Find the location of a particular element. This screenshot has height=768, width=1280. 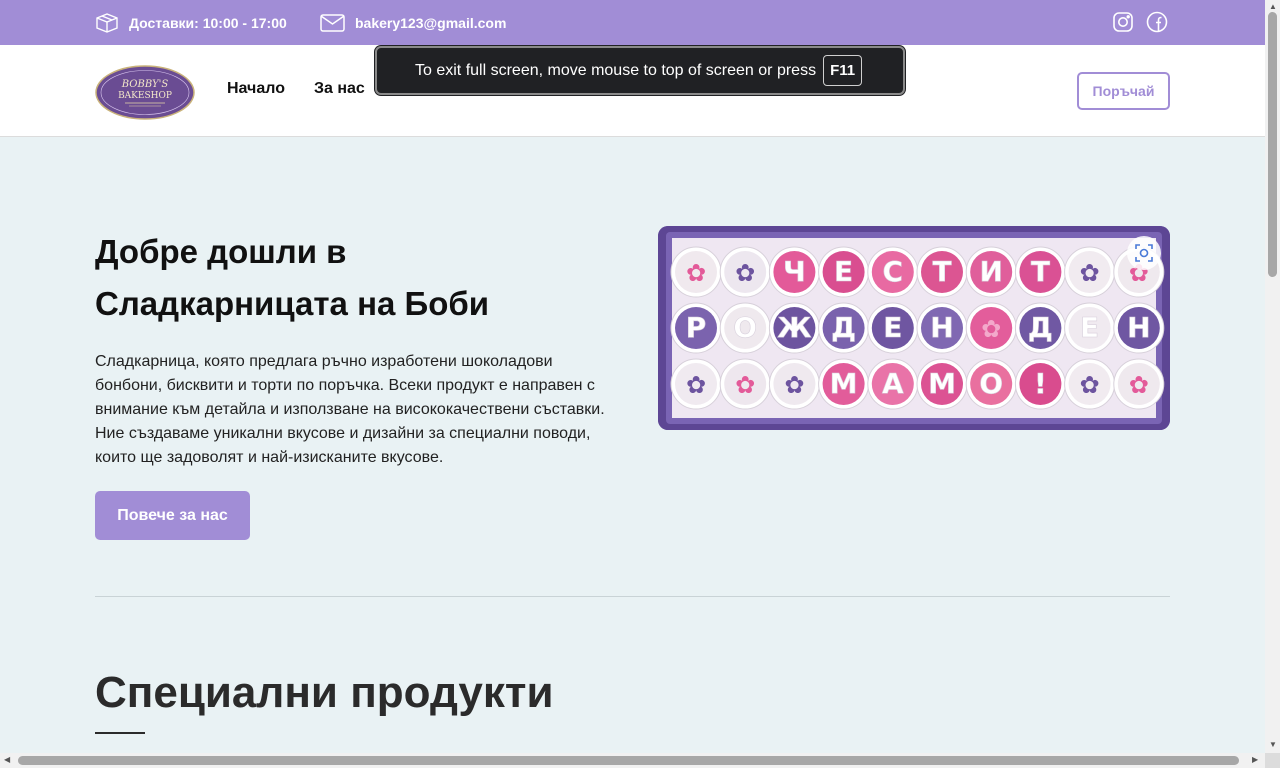

hero-title-line-2: Сладкарницата на Боби is located at coordinates (292, 303).